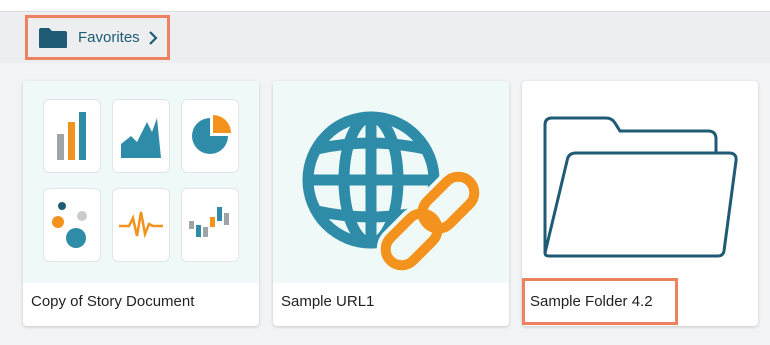 The image size is (770, 345). I want to click on area-chart-tile, so click(141, 136).